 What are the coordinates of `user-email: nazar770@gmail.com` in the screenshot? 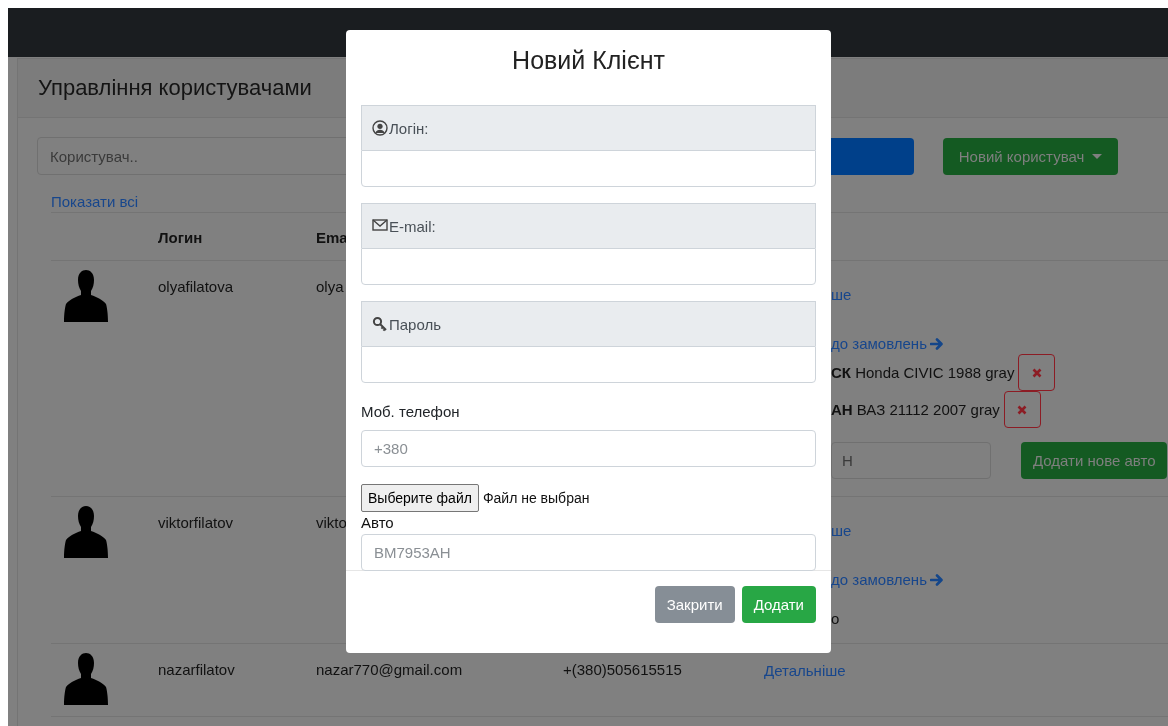 It's located at (389, 669).